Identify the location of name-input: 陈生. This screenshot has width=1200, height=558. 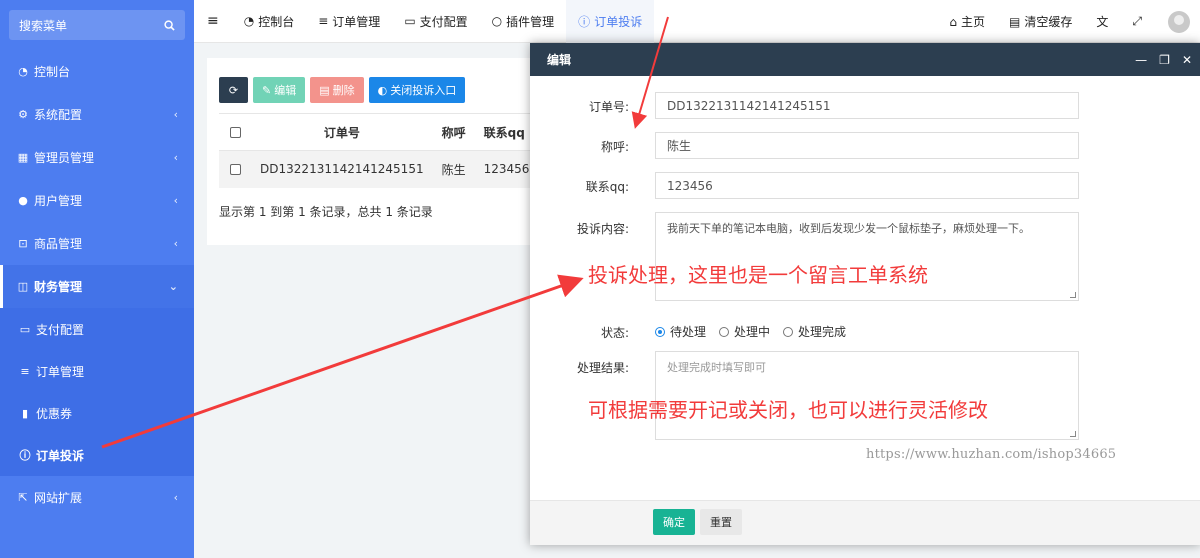
(867, 145).